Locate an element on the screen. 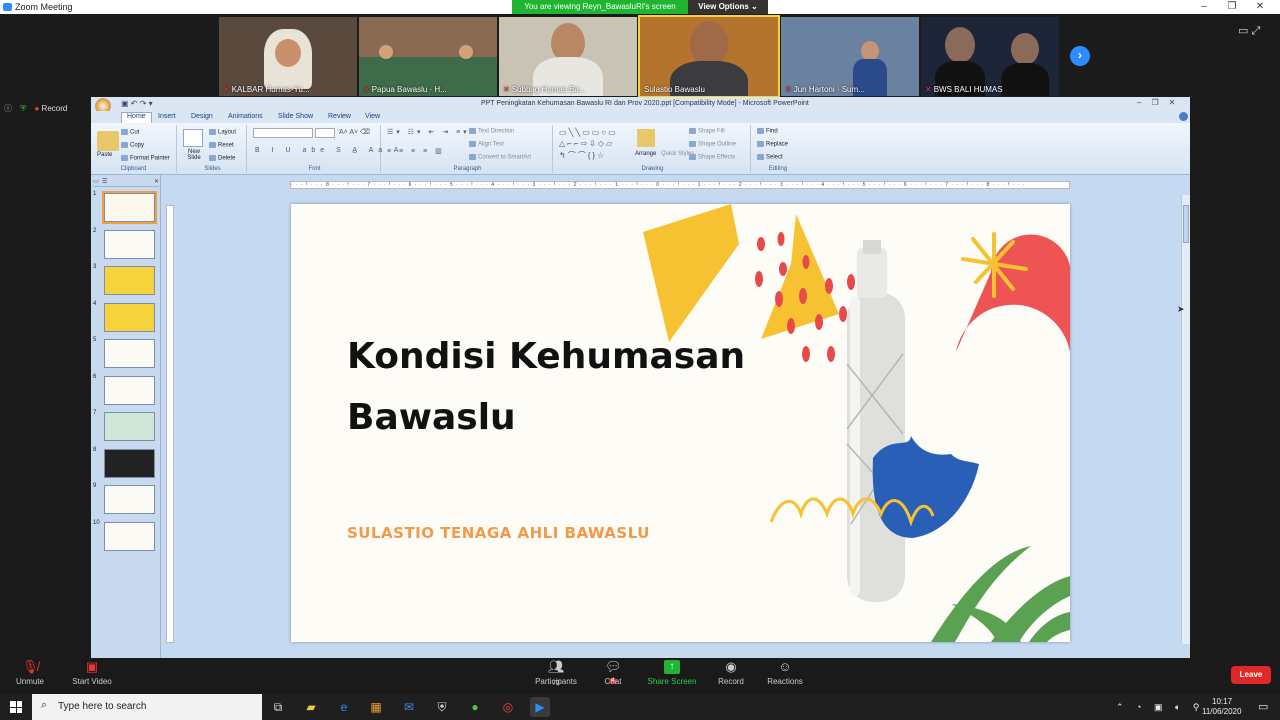  task-view-icon: ⧉ is located at coordinates (278, 707).